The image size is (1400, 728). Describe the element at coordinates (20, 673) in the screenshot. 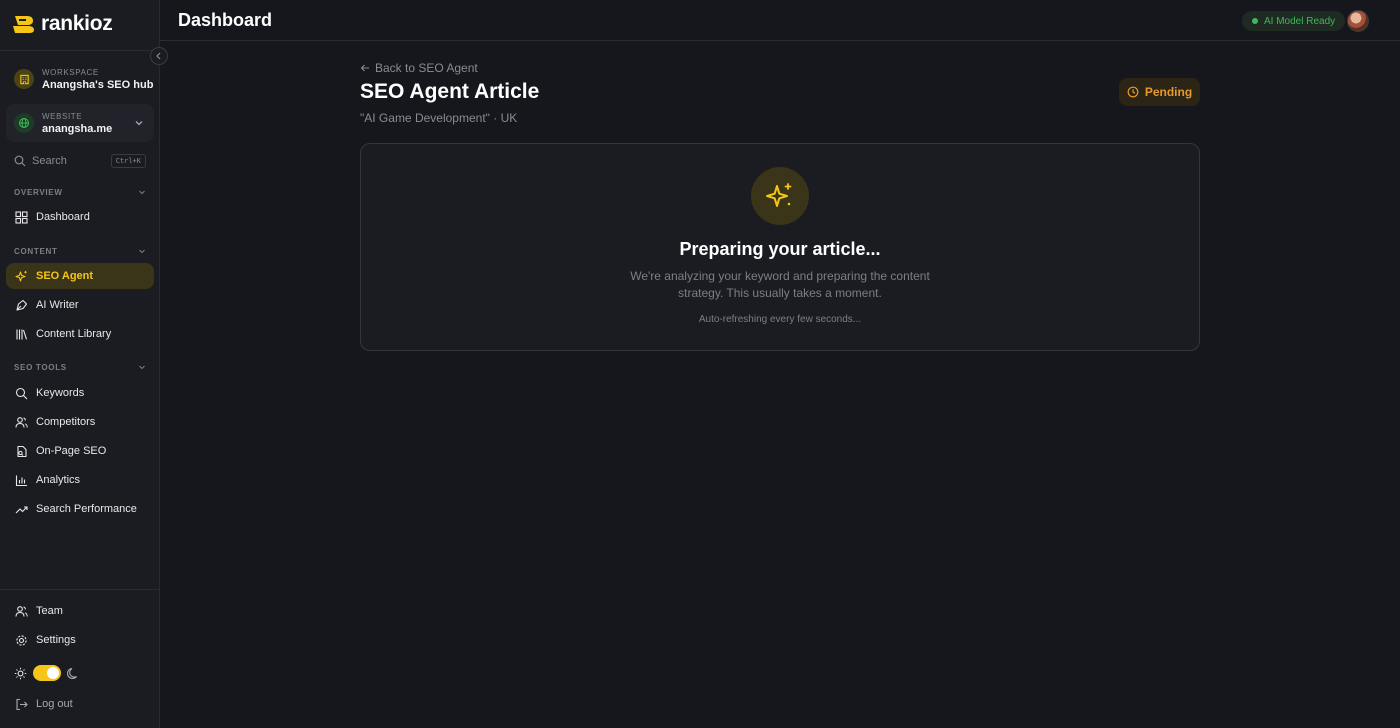

I see `sun-icon` at that location.